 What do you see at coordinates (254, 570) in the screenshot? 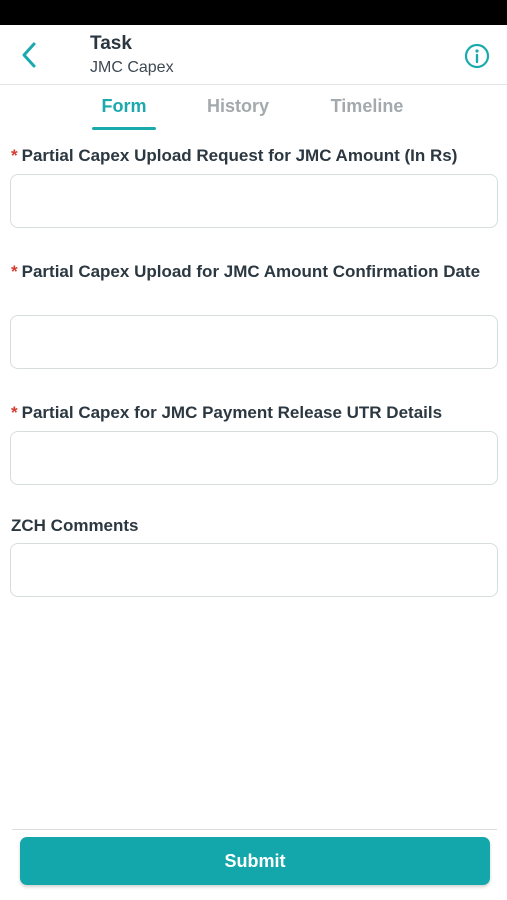
I see `zch-comments-input` at bounding box center [254, 570].